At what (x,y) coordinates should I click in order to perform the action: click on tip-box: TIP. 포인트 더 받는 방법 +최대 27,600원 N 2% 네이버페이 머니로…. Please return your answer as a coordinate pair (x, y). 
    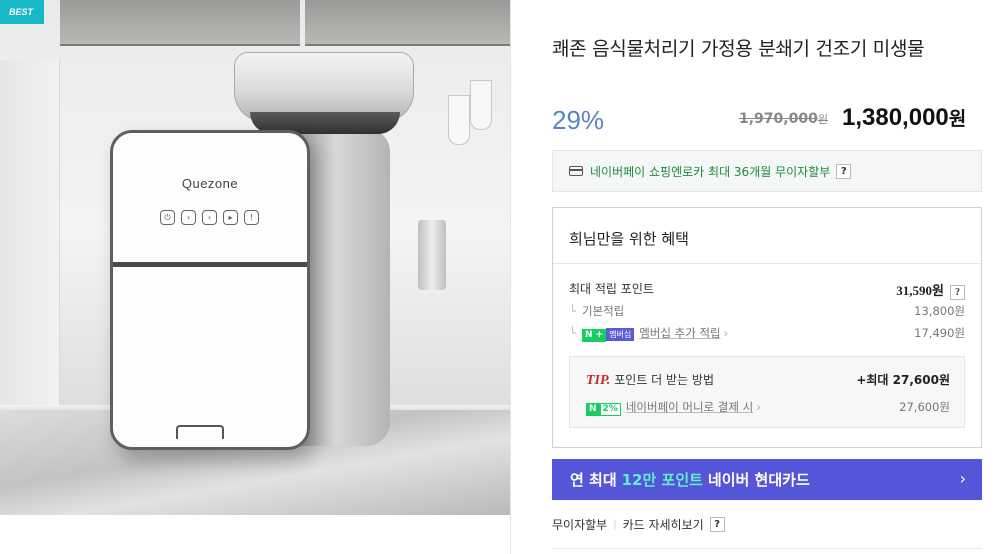
    Looking at the image, I should click on (767, 392).